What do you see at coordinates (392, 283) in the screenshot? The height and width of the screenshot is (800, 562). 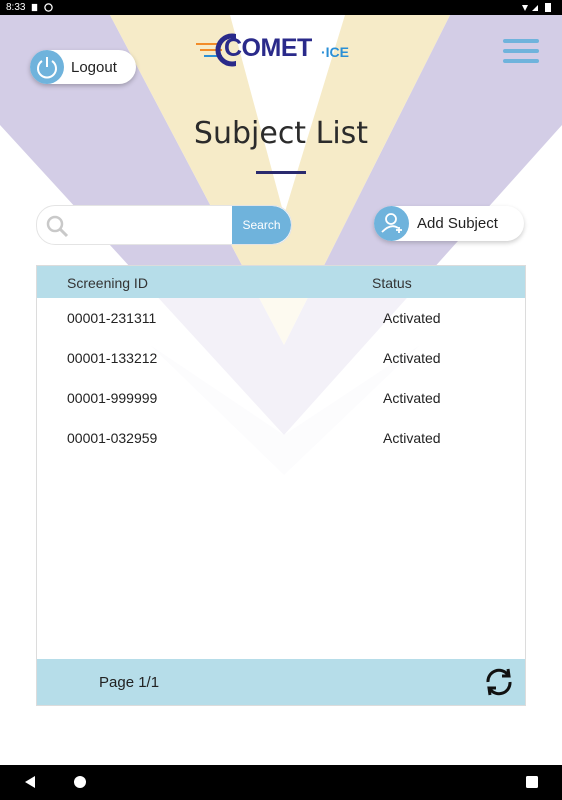 I see `column-header-status: Status` at bounding box center [392, 283].